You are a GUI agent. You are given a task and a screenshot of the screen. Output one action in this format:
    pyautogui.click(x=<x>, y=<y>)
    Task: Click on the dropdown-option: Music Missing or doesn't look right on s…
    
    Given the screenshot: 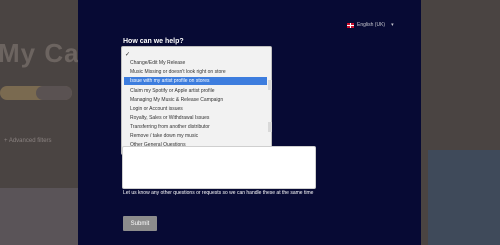 What is the action you would take?
    pyautogui.click(x=195, y=72)
    